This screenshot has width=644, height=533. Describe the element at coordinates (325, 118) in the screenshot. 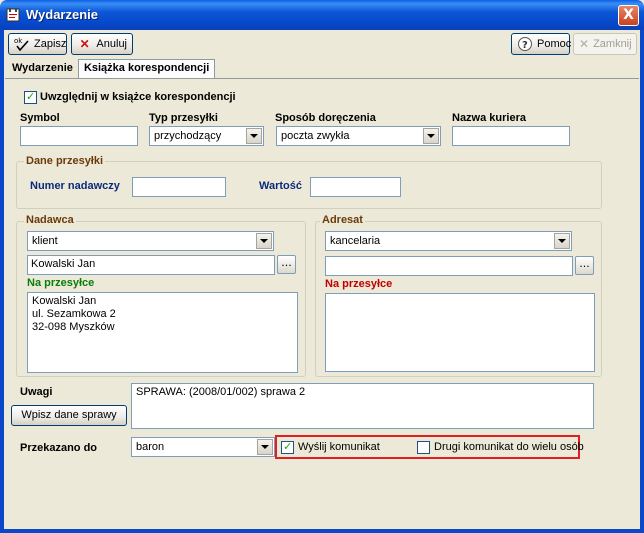

I see `delivery-method-label: Sposób doręczenia` at that location.